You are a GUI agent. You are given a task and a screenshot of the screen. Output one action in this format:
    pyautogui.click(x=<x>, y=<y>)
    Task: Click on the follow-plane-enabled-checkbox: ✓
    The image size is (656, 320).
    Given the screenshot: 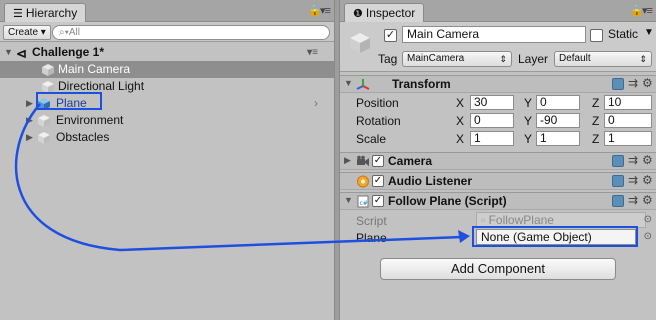 What is the action you would take?
    pyautogui.click(x=378, y=201)
    